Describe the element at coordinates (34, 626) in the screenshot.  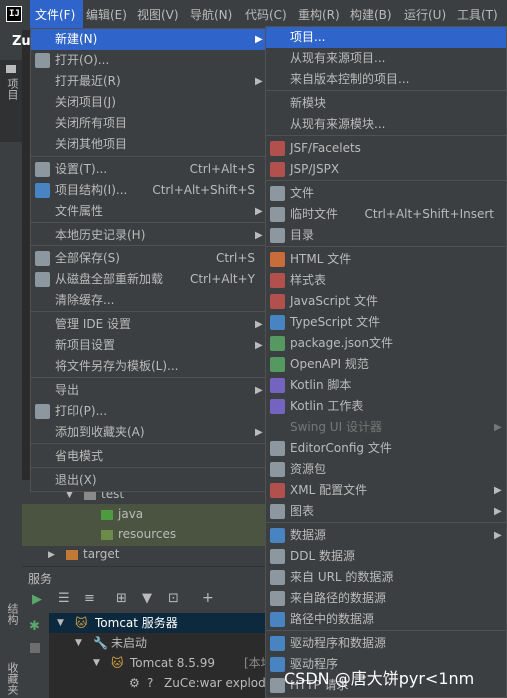
I see `debug-icon: ✱` at that location.